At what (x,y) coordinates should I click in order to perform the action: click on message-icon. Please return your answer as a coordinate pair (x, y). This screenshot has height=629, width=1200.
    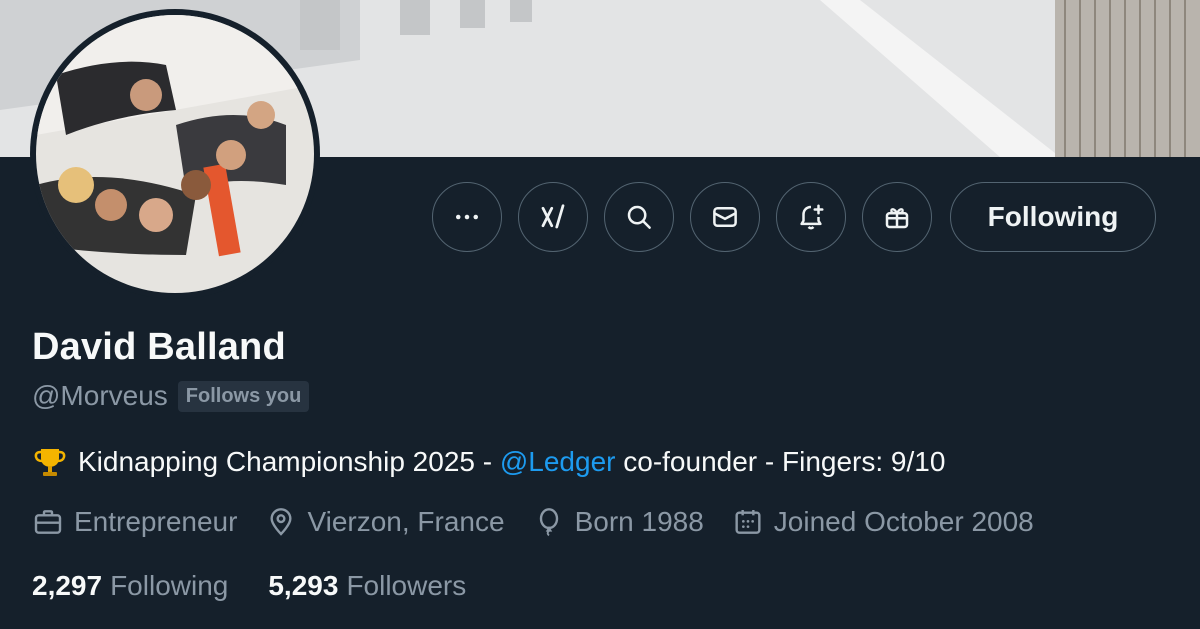
    Looking at the image, I should click on (725, 217).